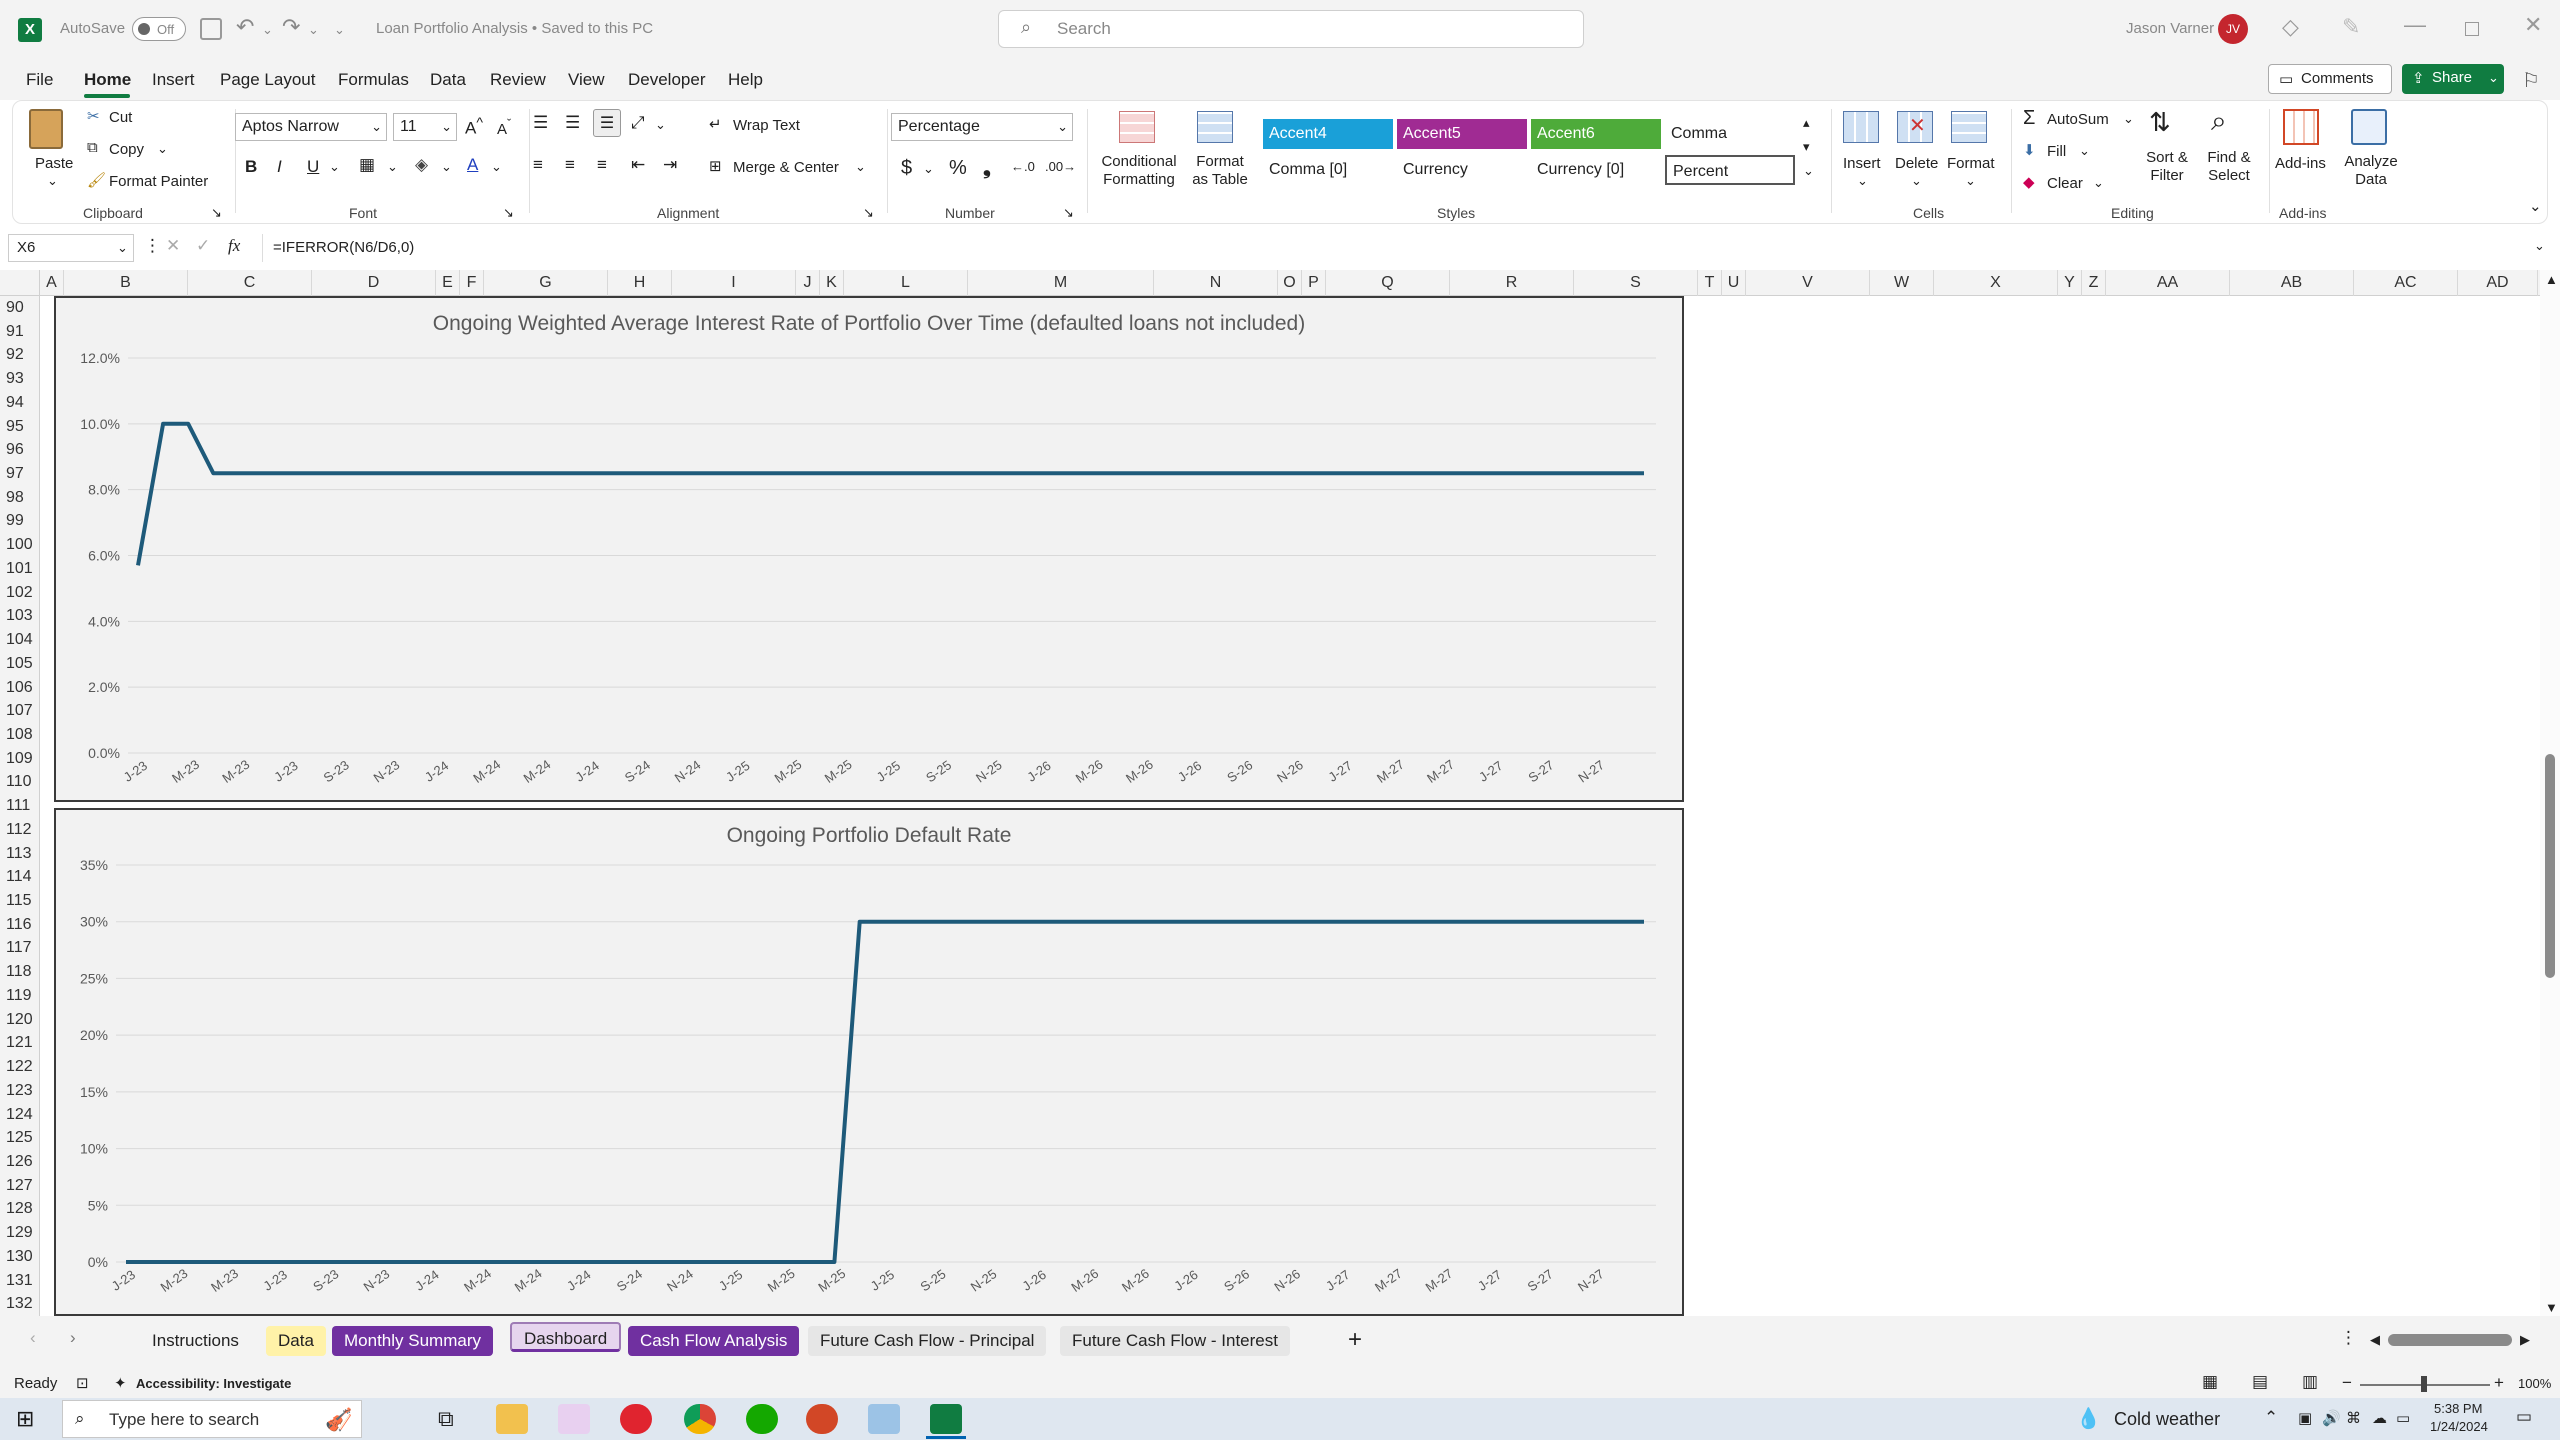 This screenshot has width=2560, height=1440. Describe the element at coordinates (607, 123) in the screenshot. I see `align-bottom-button: ☰` at that location.